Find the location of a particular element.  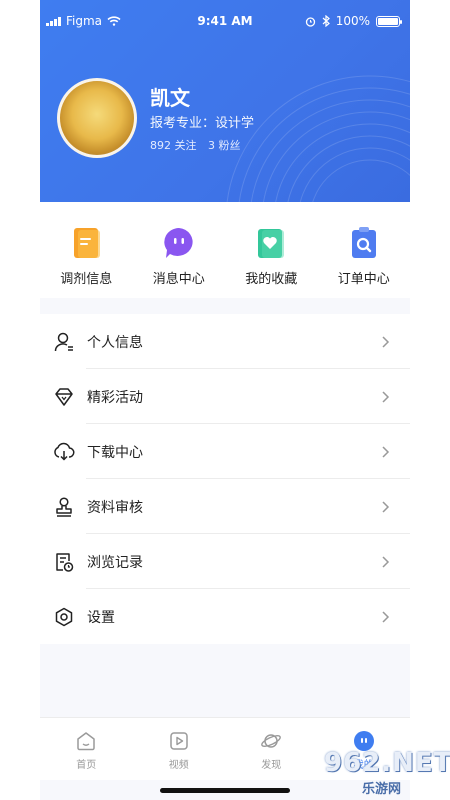

quick-action-adjustment: 调剂信息 is located at coordinates (86, 250).